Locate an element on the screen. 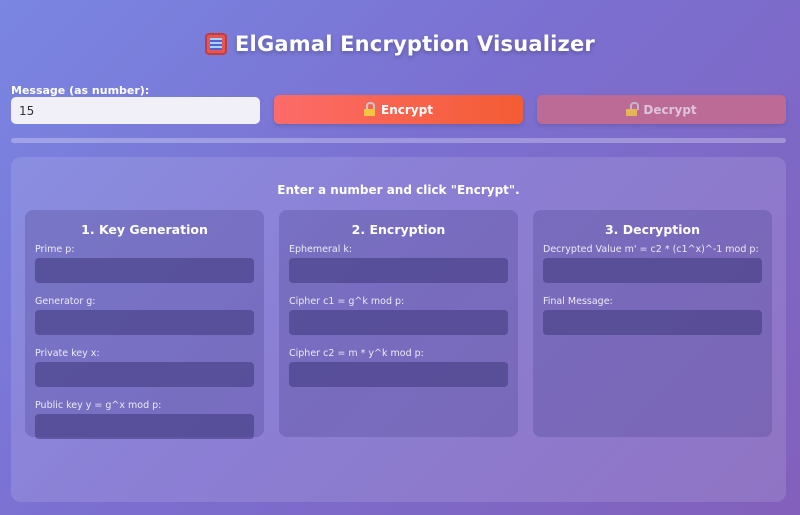  cipher-c1-label: Cipher c1 = g^k mod p: is located at coordinates (347, 301).